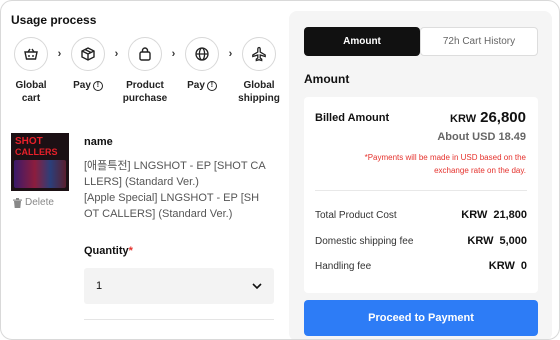 This screenshot has height=340, width=560. I want to click on step-pay-1: Pay !, so click(88, 64).